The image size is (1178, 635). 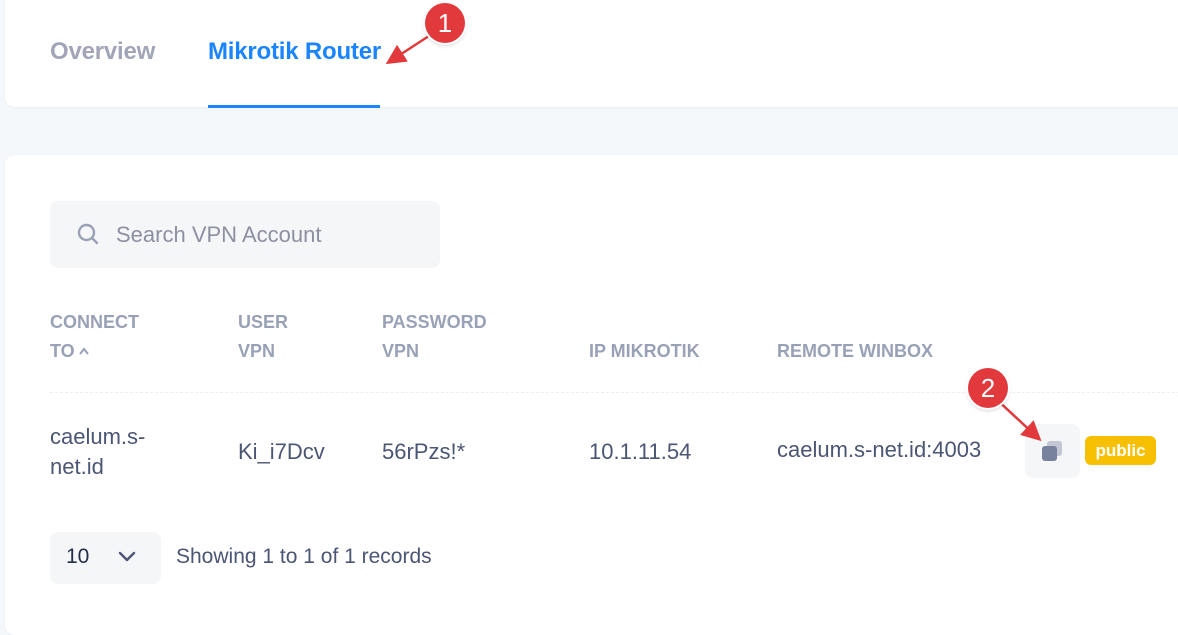 What do you see at coordinates (988, 388) in the screenshot?
I see `annotation-callout-2: 2` at bounding box center [988, 388].